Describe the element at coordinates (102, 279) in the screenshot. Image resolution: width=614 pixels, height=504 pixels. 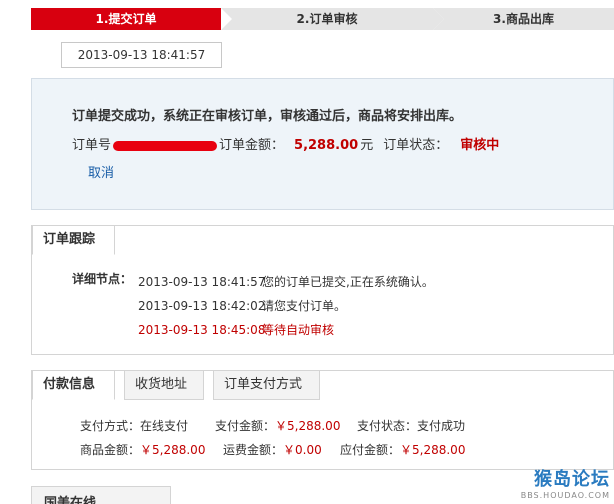
I see `detail-nodes-label: 详细节点：` at that location.